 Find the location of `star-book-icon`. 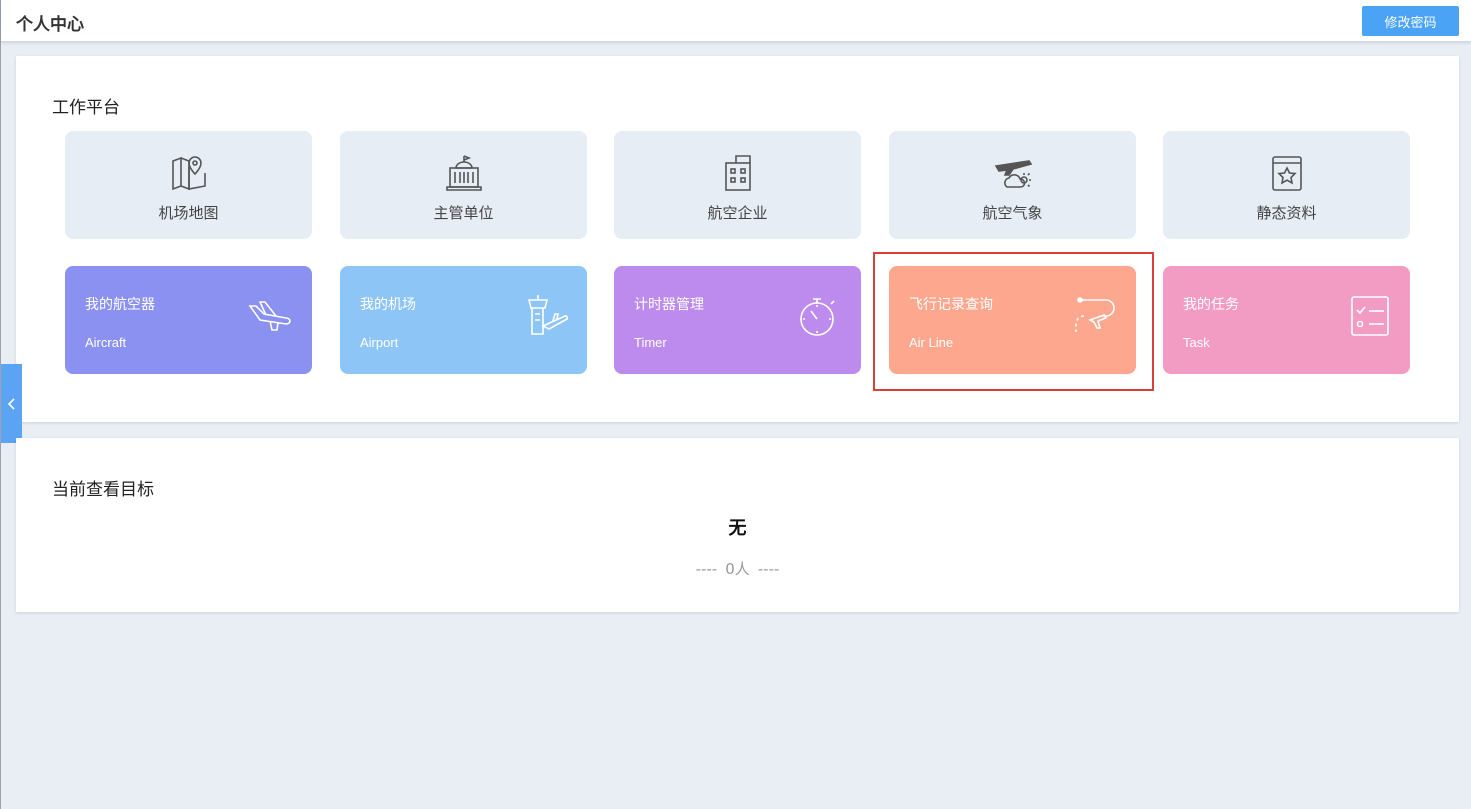

star-book-icon is located at coordinates (1287, 173).